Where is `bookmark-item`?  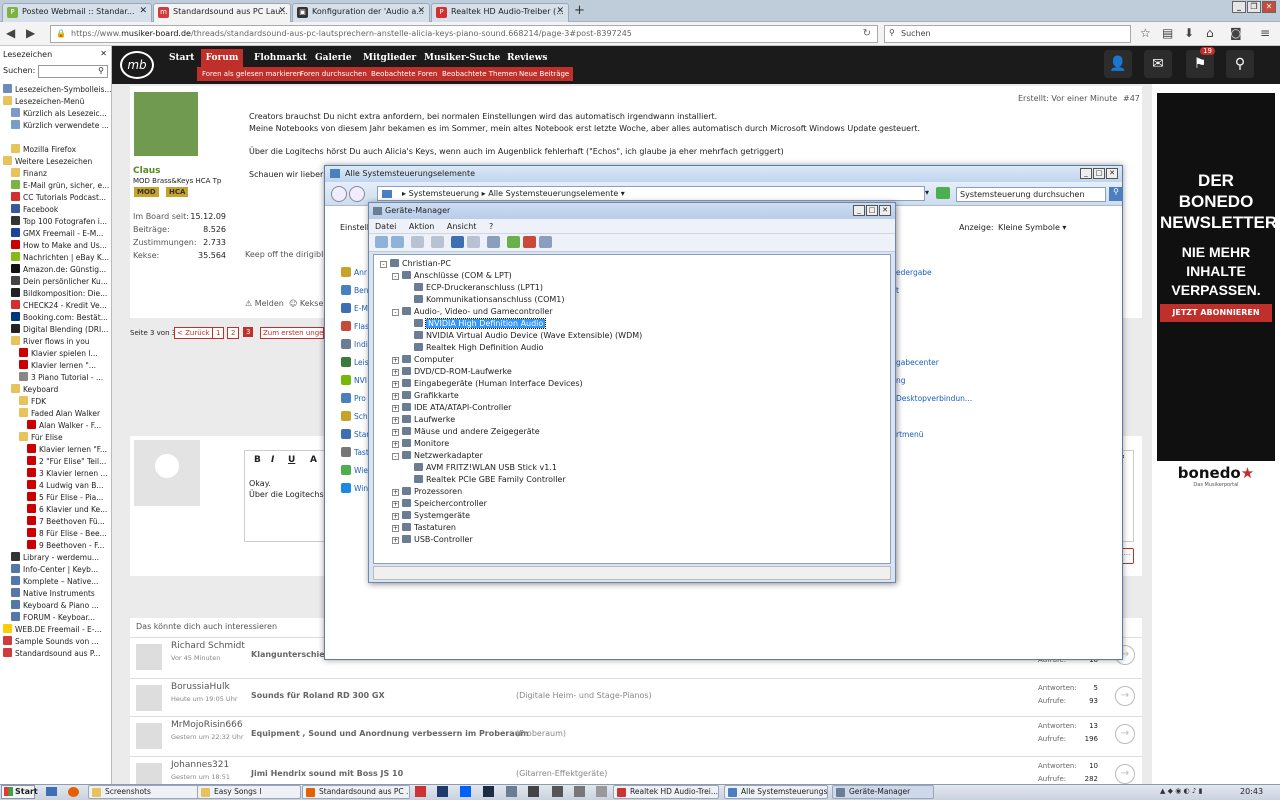 bookmark-item is located at coordinates (61, 138).